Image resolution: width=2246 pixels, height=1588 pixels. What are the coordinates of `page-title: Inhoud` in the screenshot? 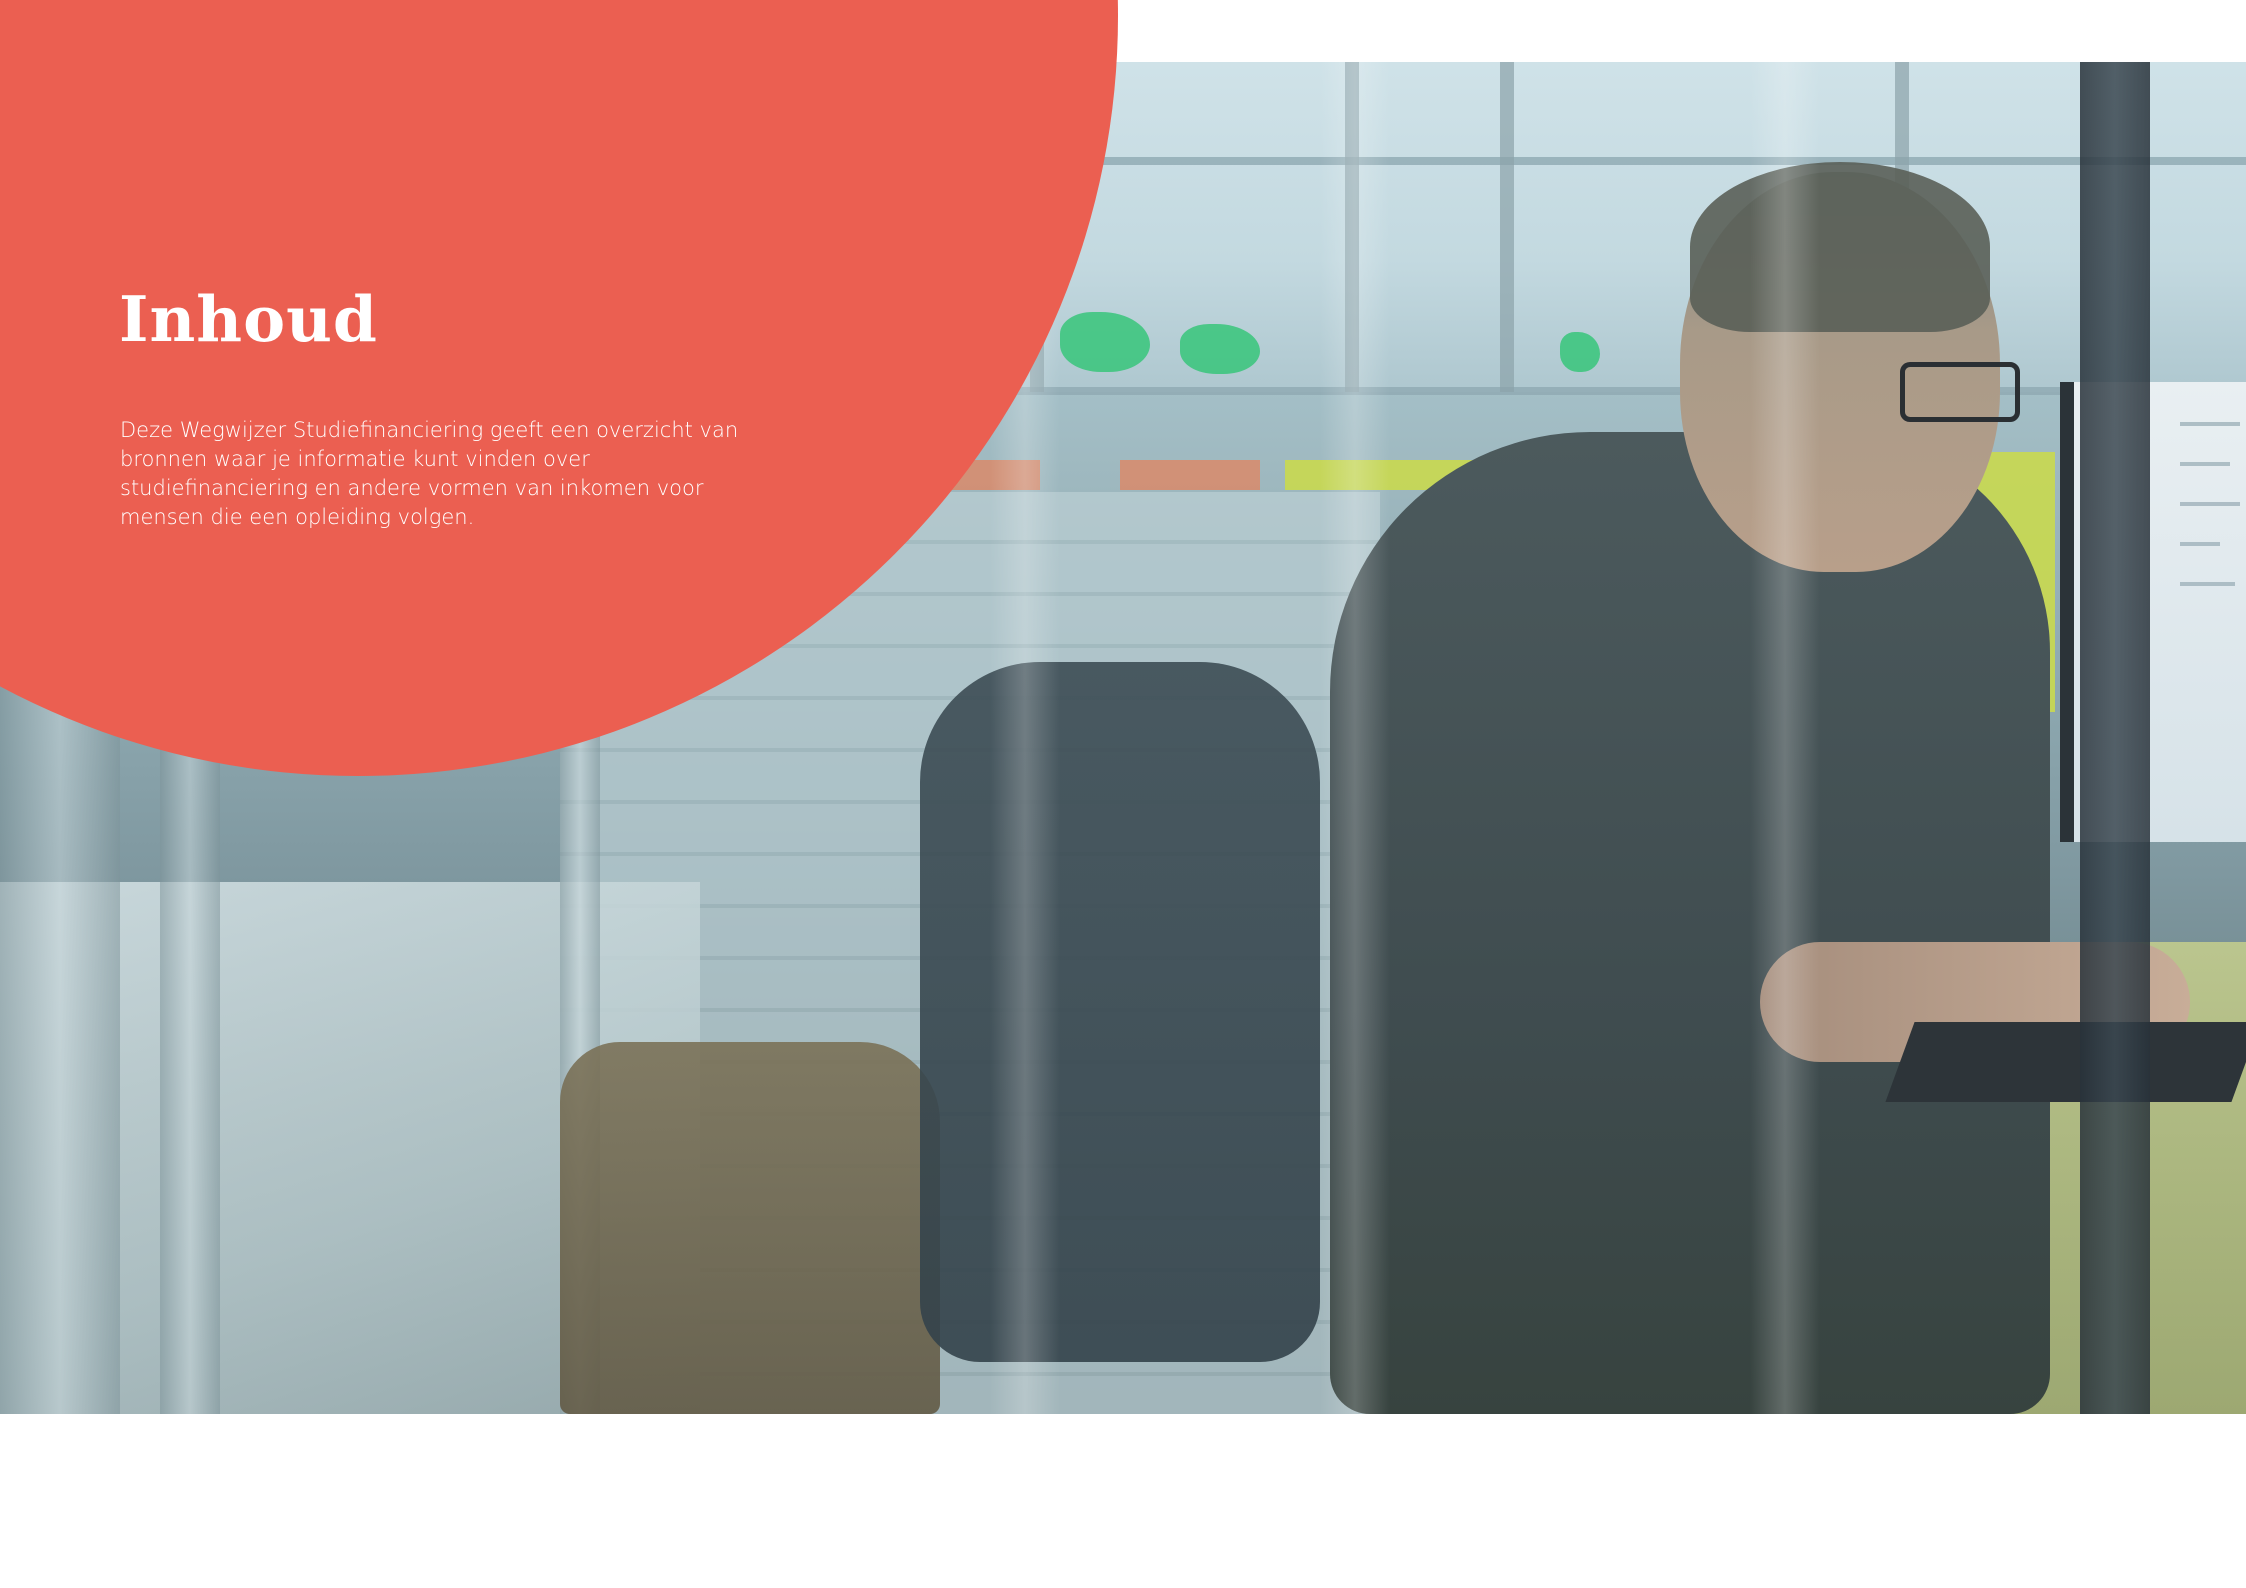 It's located at (248, 319).